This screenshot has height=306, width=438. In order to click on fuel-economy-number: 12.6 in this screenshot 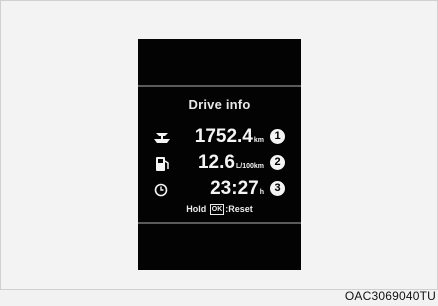, I will do `click(216, 162)`.